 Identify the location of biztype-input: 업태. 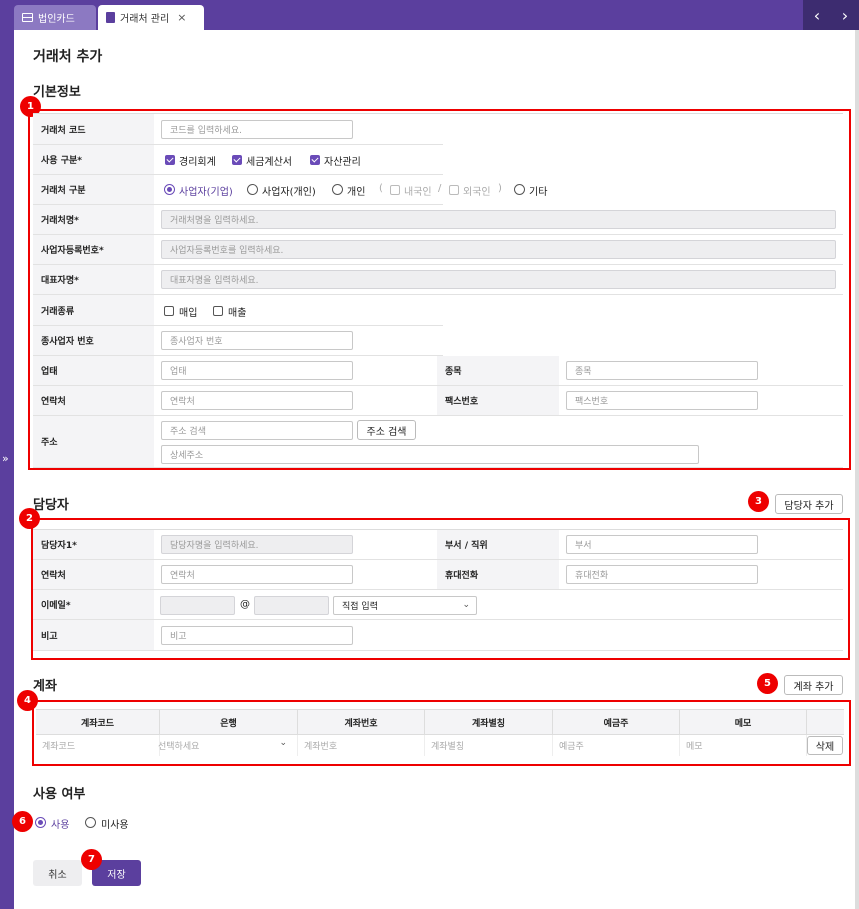
(257, 370).